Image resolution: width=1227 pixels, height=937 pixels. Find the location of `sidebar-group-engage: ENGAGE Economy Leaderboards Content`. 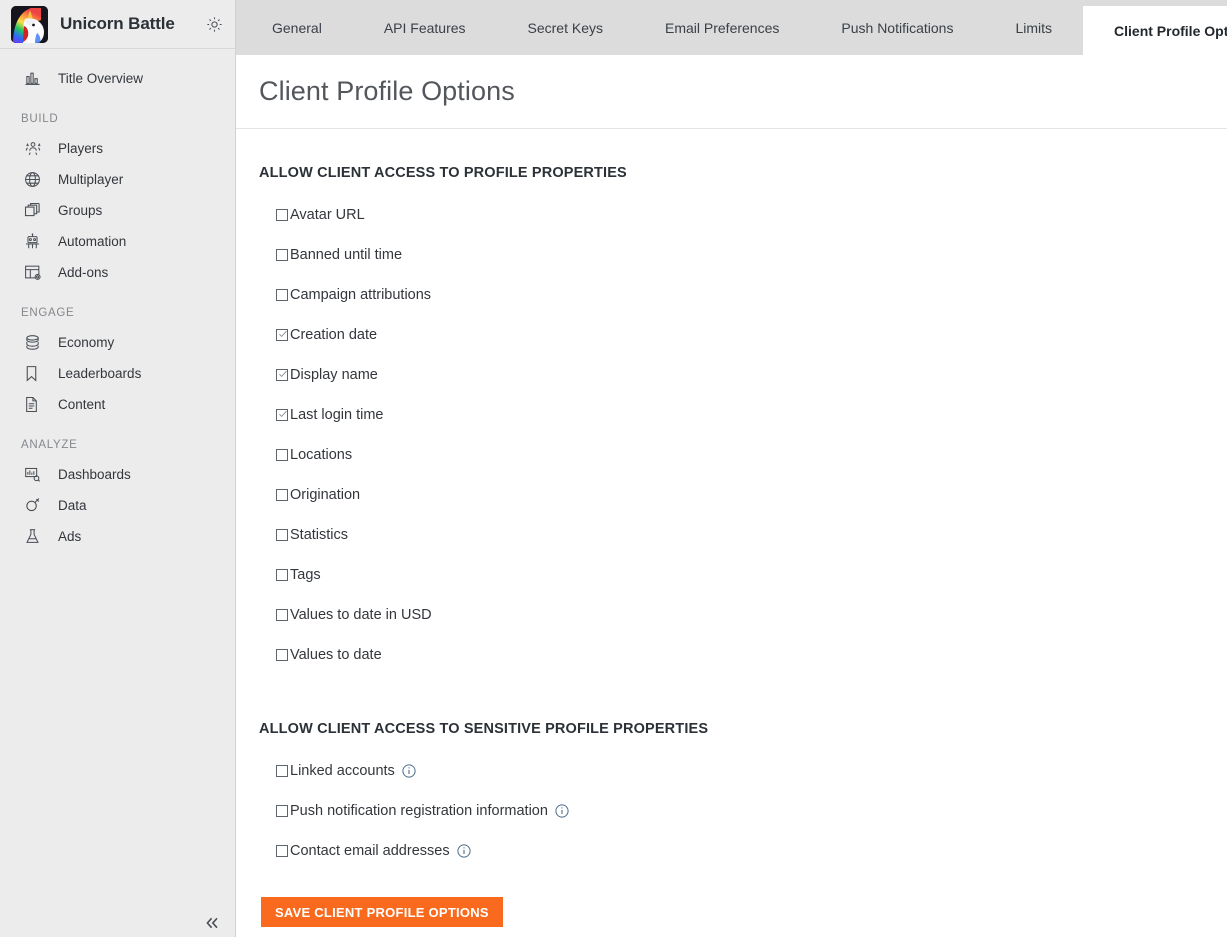

sidebar-group-engage: ENGAGE Economy Leaderboards Content is located at coordinates (117, 363).